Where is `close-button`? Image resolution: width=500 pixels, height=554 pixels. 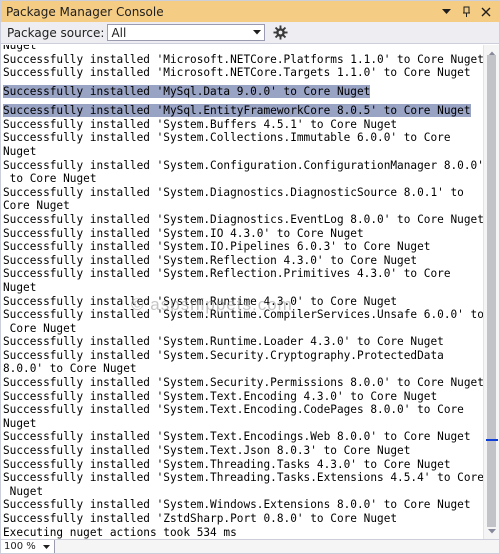 close-button is located at coordinates (486, 12).